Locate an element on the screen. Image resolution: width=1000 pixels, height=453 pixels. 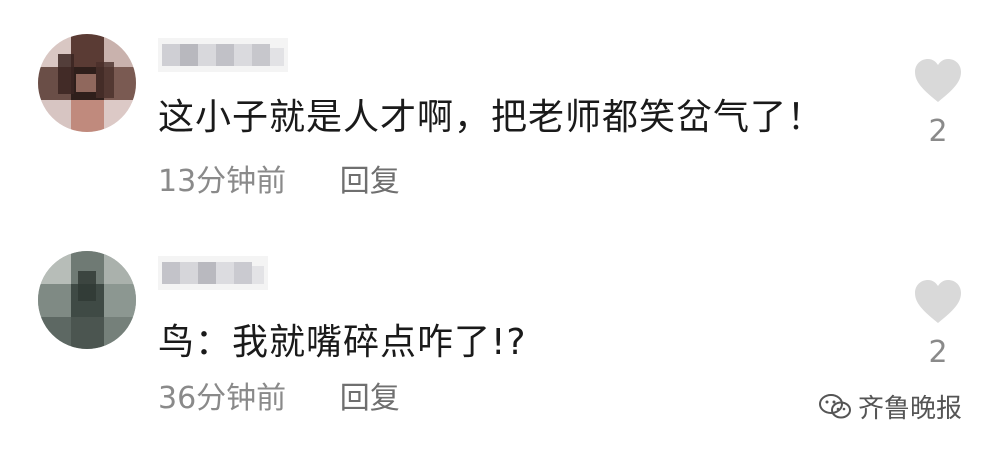
comment-time: 13分钟前 is located at coordinates (222, 181).